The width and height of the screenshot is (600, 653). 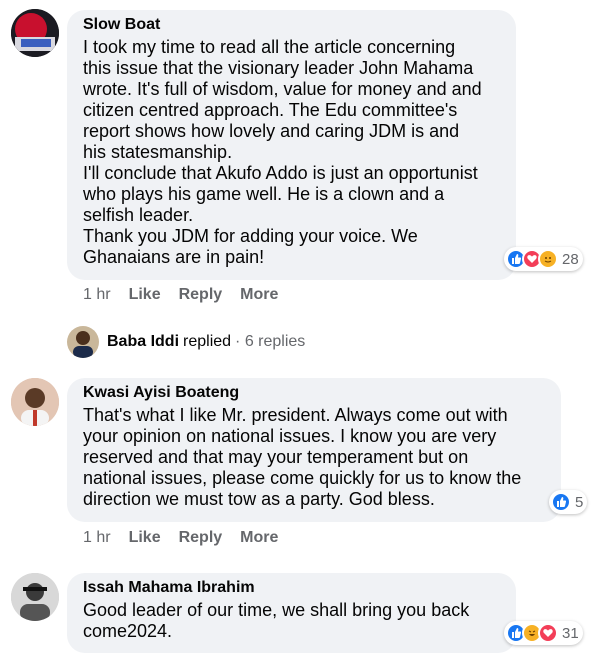 I want to click on comment-author: Kwasi Ayisi Boateng, so click(x=314, y=393).